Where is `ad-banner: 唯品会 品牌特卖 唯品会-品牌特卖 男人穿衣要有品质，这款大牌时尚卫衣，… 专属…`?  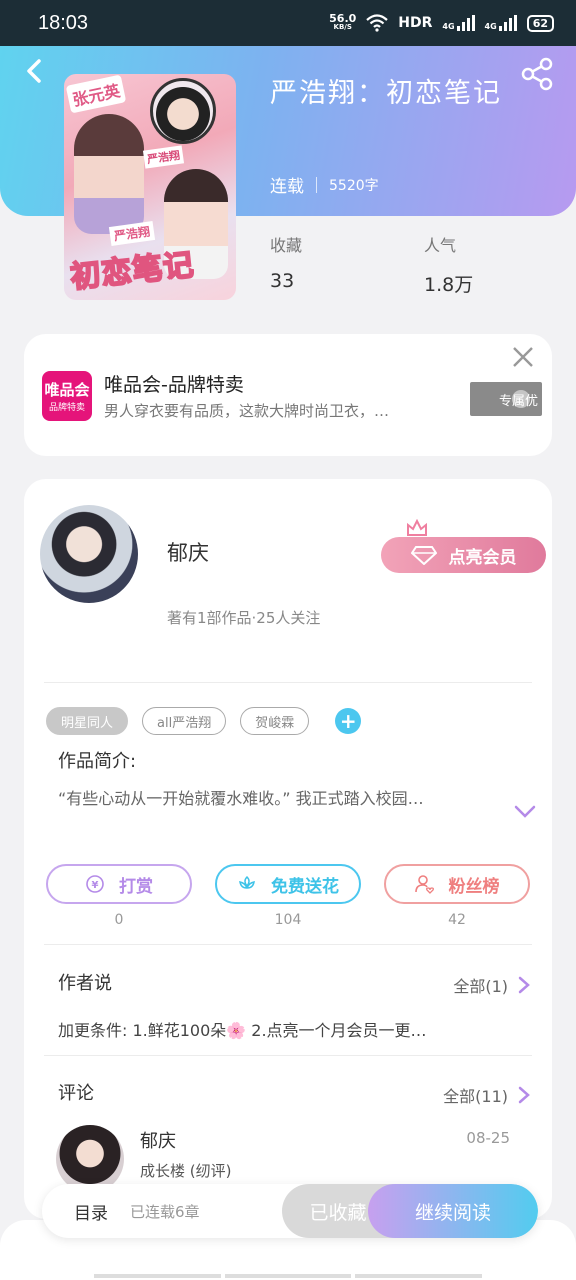
ad-banner: 唯品会 品牌特卖 唯品会-品牌特卖 男人穿衣要有品质，这款大牌时尚卫衣，… 专属… is located at coordinates (288, 395).